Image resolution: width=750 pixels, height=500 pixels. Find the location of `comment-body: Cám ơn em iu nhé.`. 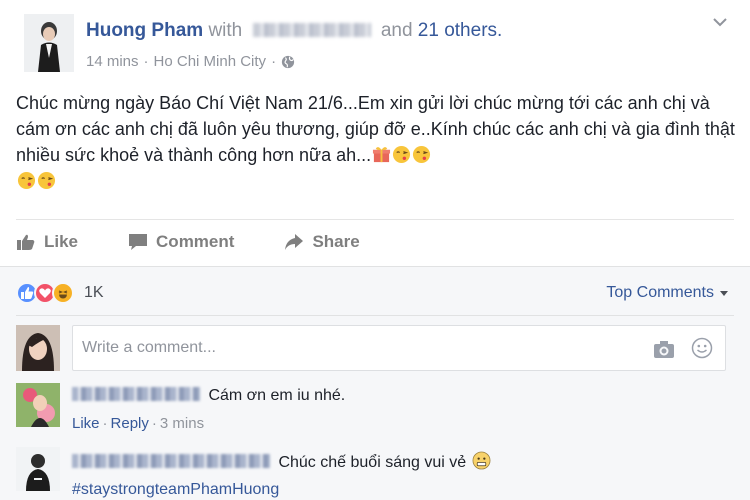

comment-body: Cám ơn em iu nhé. is located at coordinates (208, 396).